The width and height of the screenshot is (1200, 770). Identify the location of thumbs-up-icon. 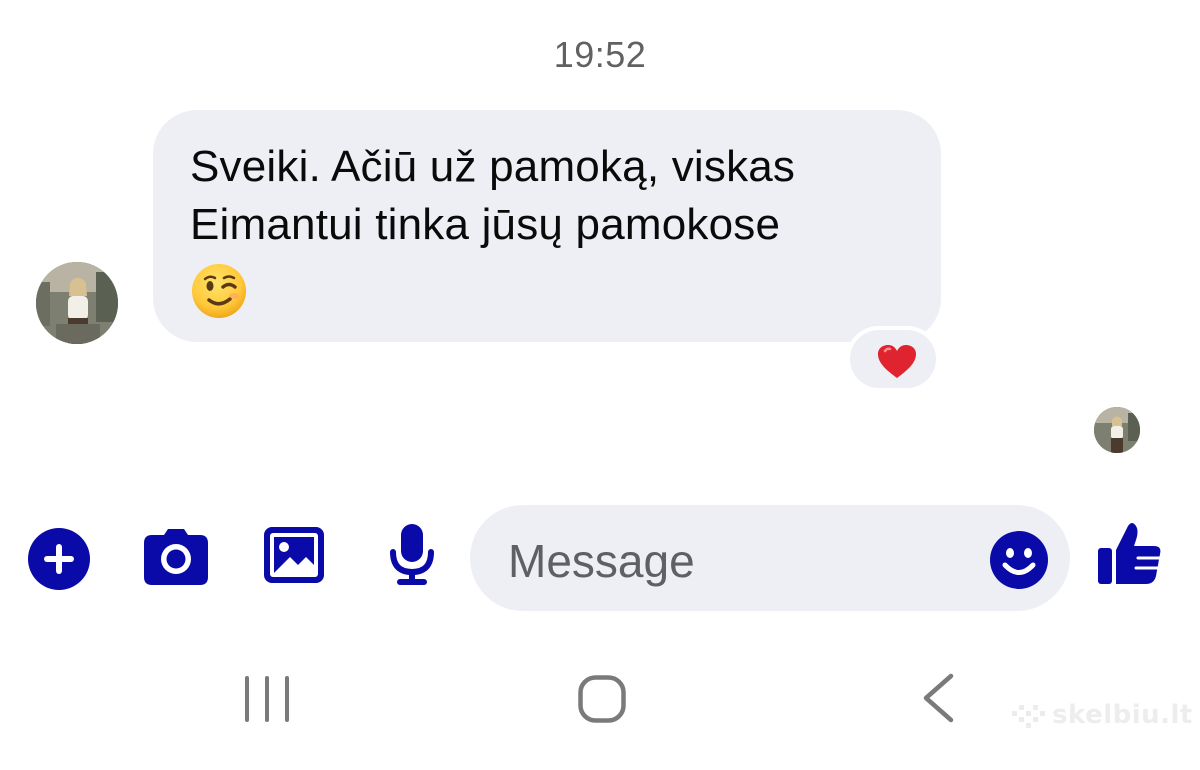
(1130, 553).